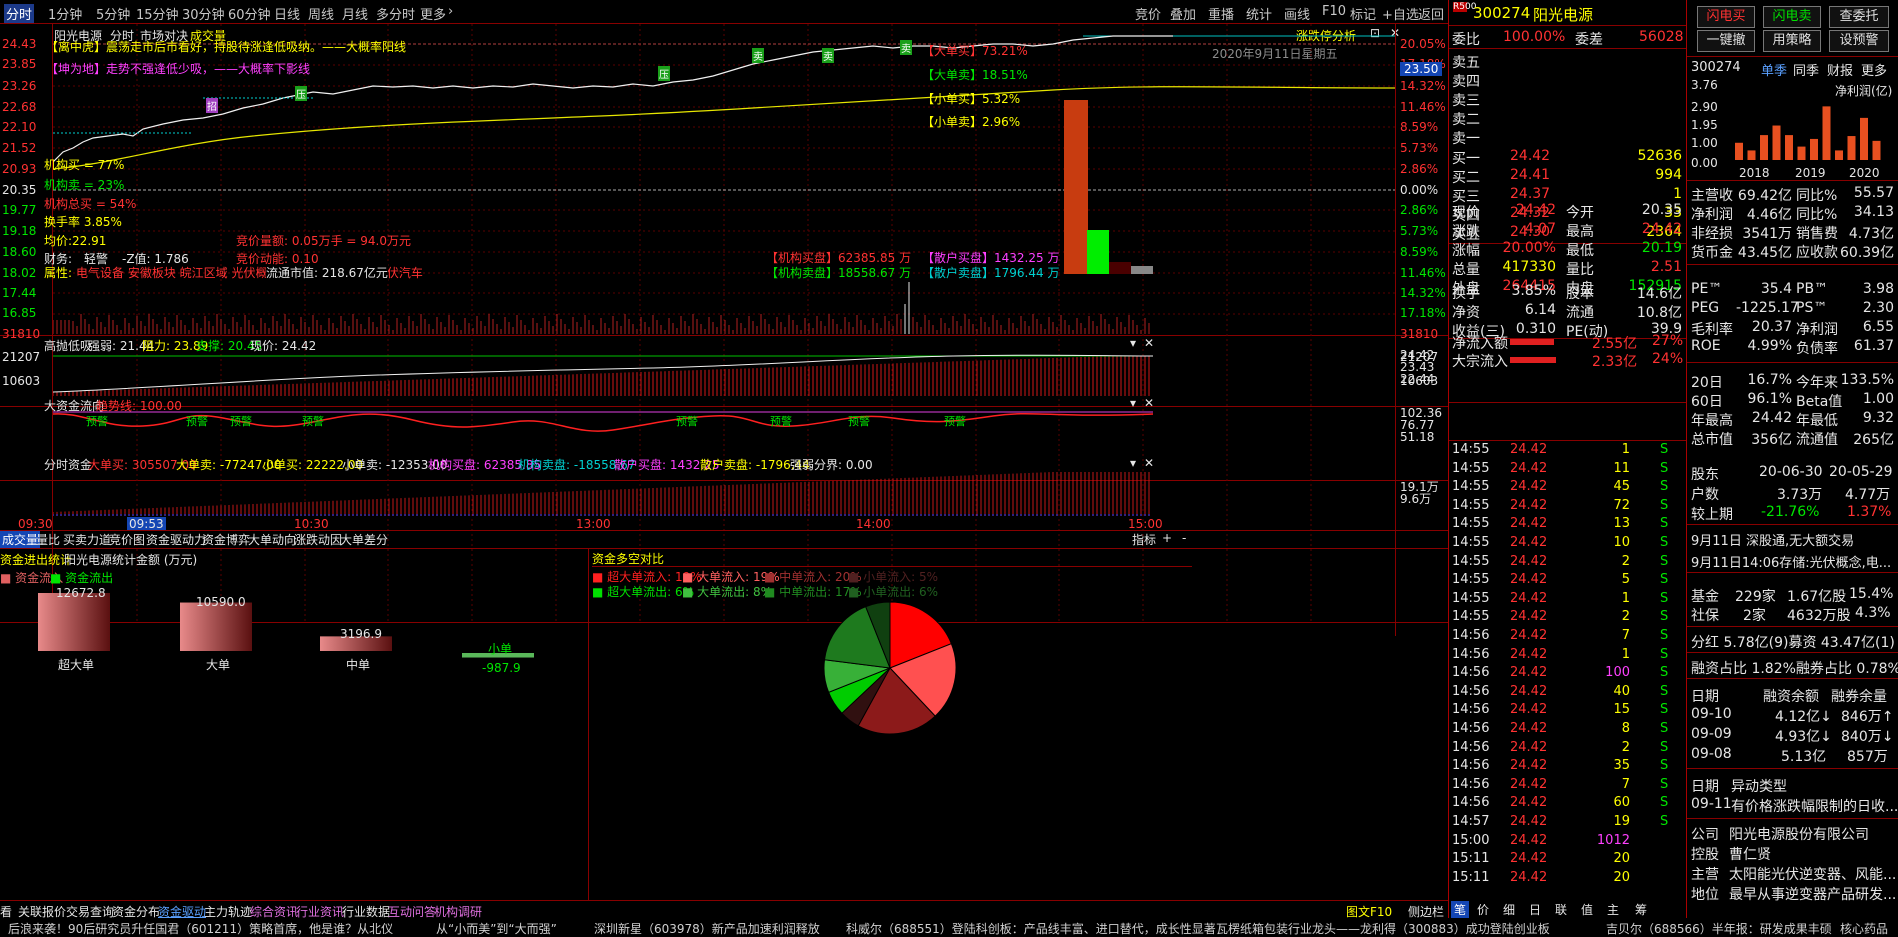  I want to click on tab-vol-ratio: 量比, so click(48, 539).